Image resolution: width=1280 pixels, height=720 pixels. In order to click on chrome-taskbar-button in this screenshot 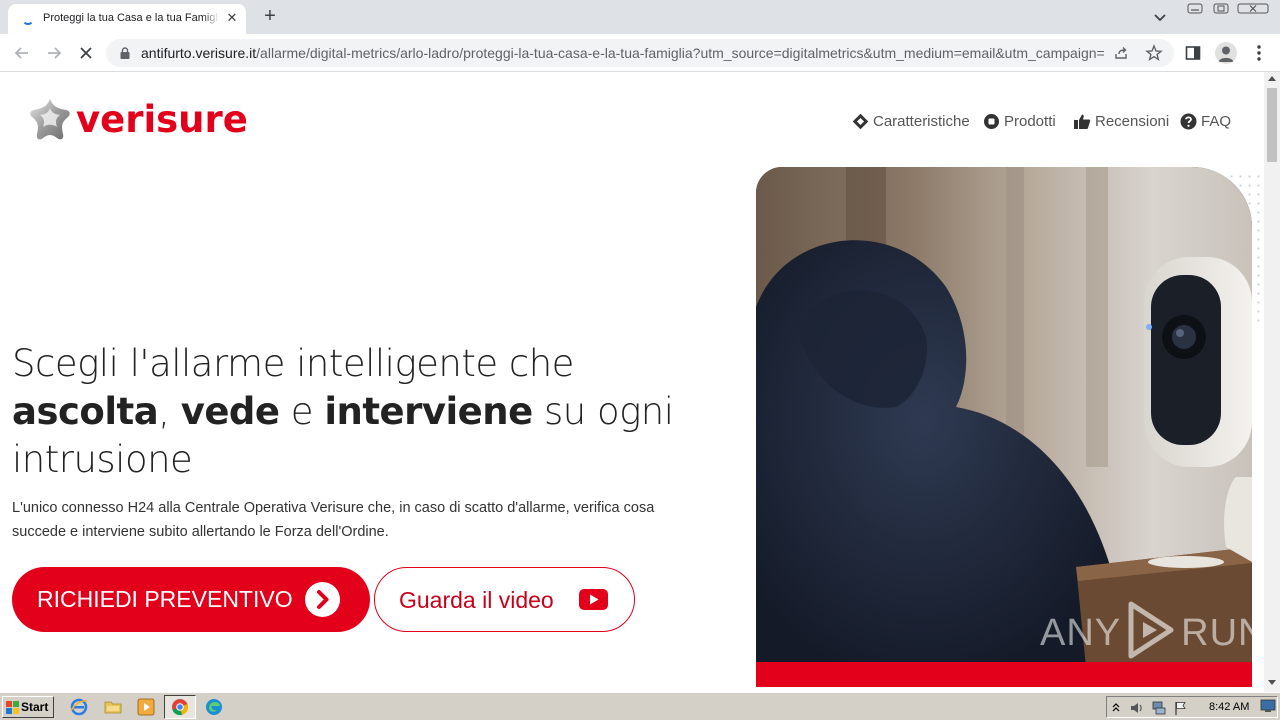, I will do `click(180, 707)`.